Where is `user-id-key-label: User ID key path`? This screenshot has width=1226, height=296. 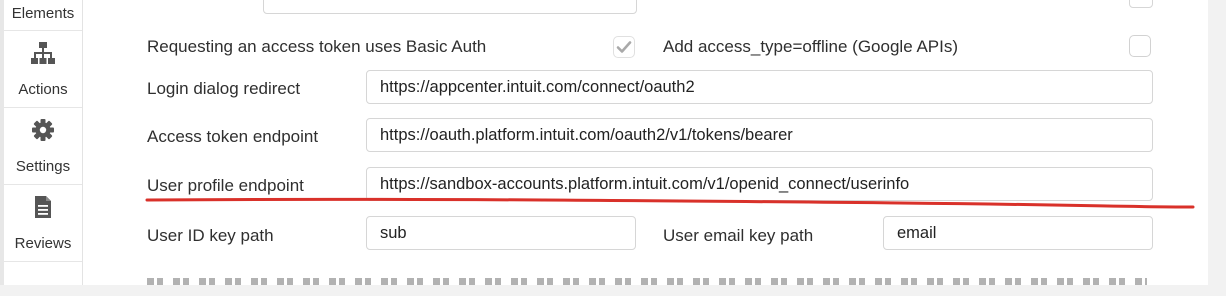
user-id-key-label: User ID key path is located at coordinates (210, 235).